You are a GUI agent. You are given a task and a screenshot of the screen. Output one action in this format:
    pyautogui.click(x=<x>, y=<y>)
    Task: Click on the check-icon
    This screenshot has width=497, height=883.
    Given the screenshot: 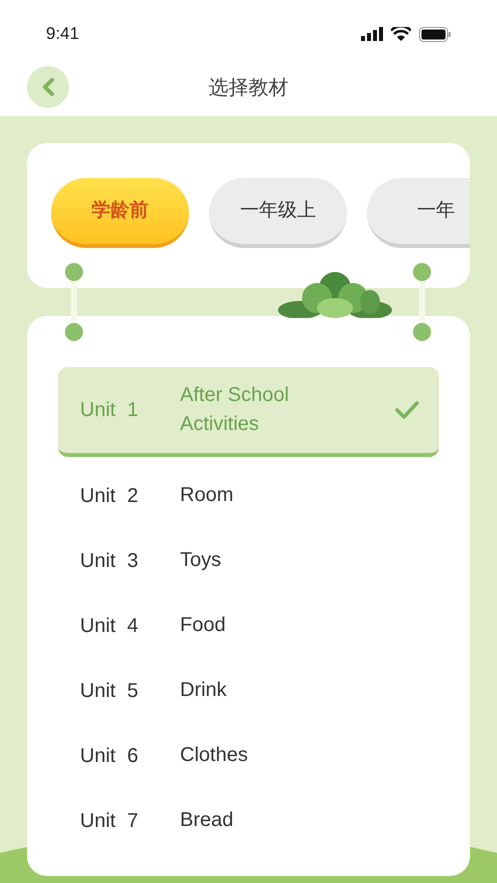 What is the action you would take?
    pyautogui.click(x=407, y=410)
    